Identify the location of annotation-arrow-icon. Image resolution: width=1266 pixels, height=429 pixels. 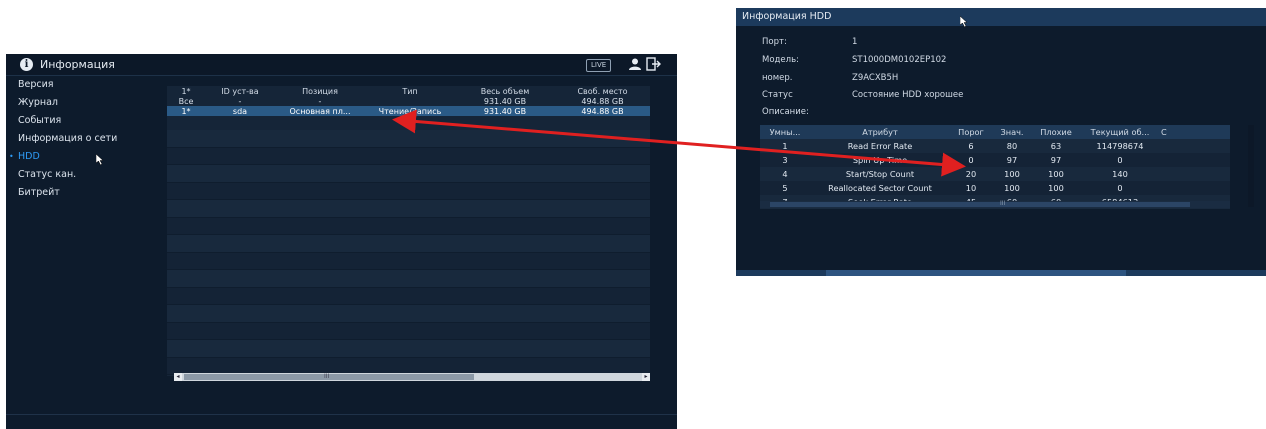
(679, 143).